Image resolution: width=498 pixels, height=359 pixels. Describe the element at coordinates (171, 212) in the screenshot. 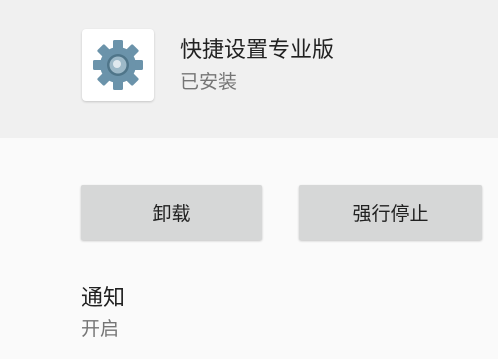

I see `uninstall-button: 卸载` at that location.